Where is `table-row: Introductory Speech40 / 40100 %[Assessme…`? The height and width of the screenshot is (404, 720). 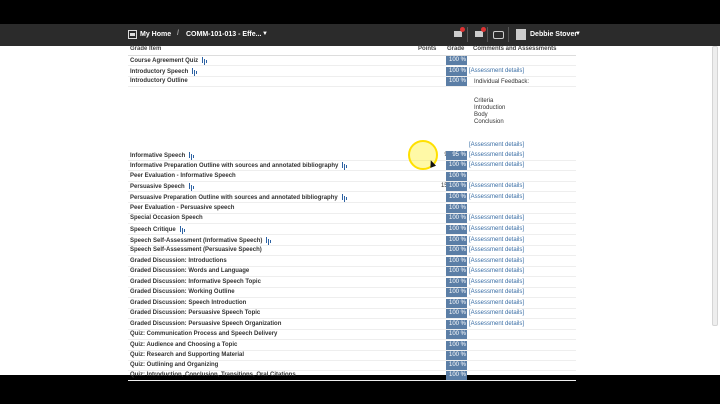 table-row: Introductory Speech40 / 40100 %[Assessme… is located at coordinates (352, 72).